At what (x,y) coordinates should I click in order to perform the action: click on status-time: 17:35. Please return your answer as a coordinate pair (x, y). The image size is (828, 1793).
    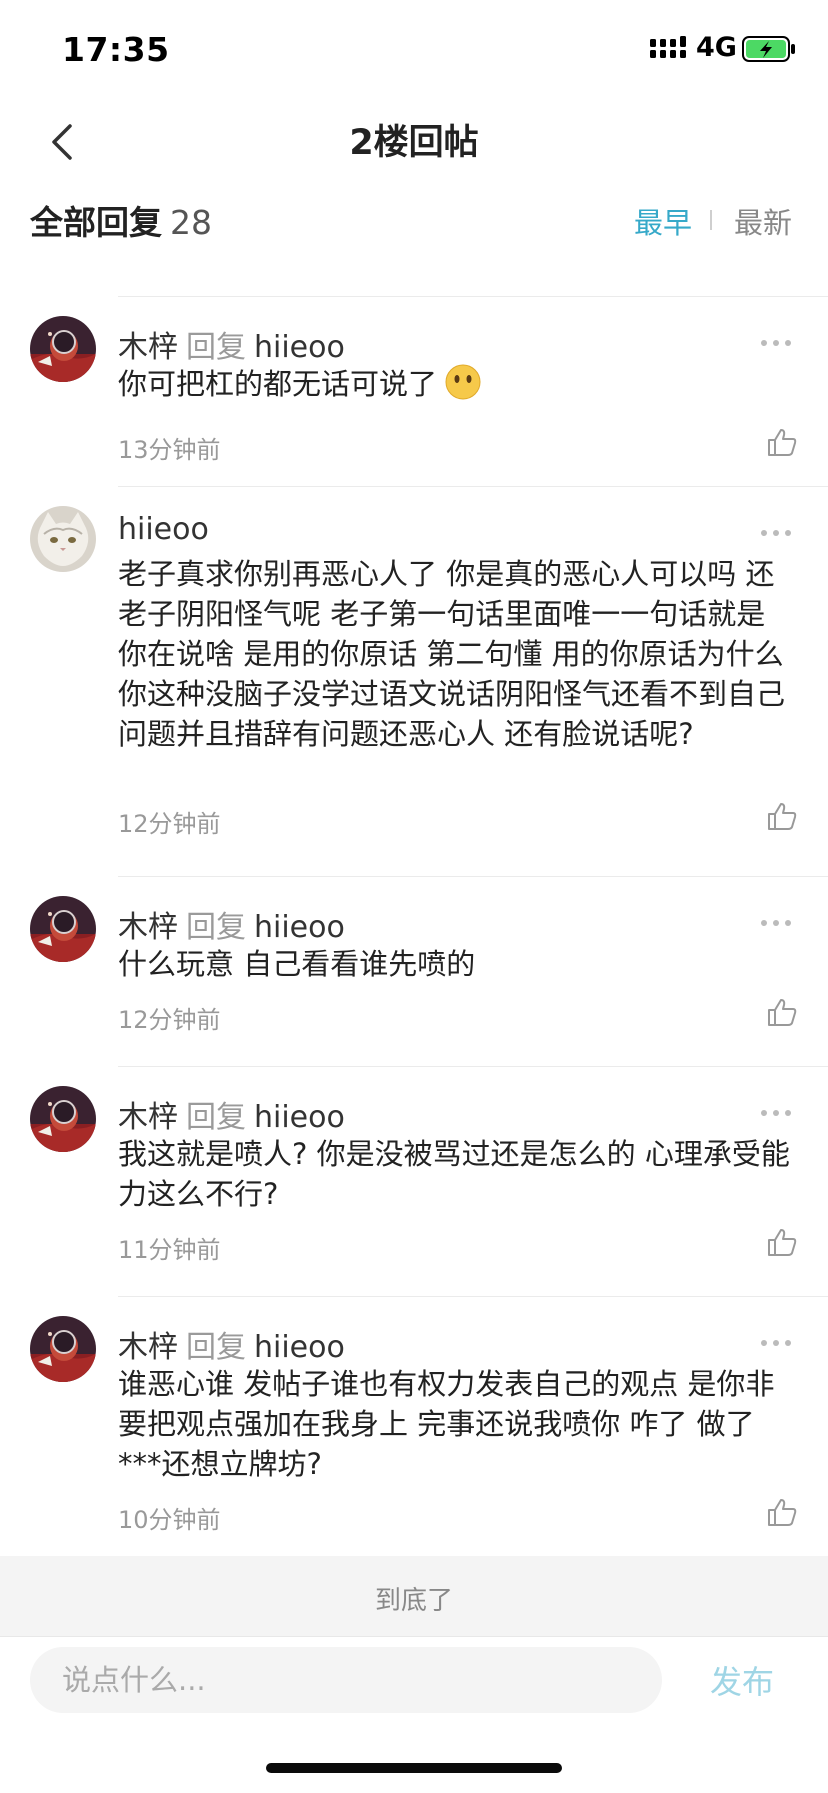
    Looking at the image, I should click on (116, 49).